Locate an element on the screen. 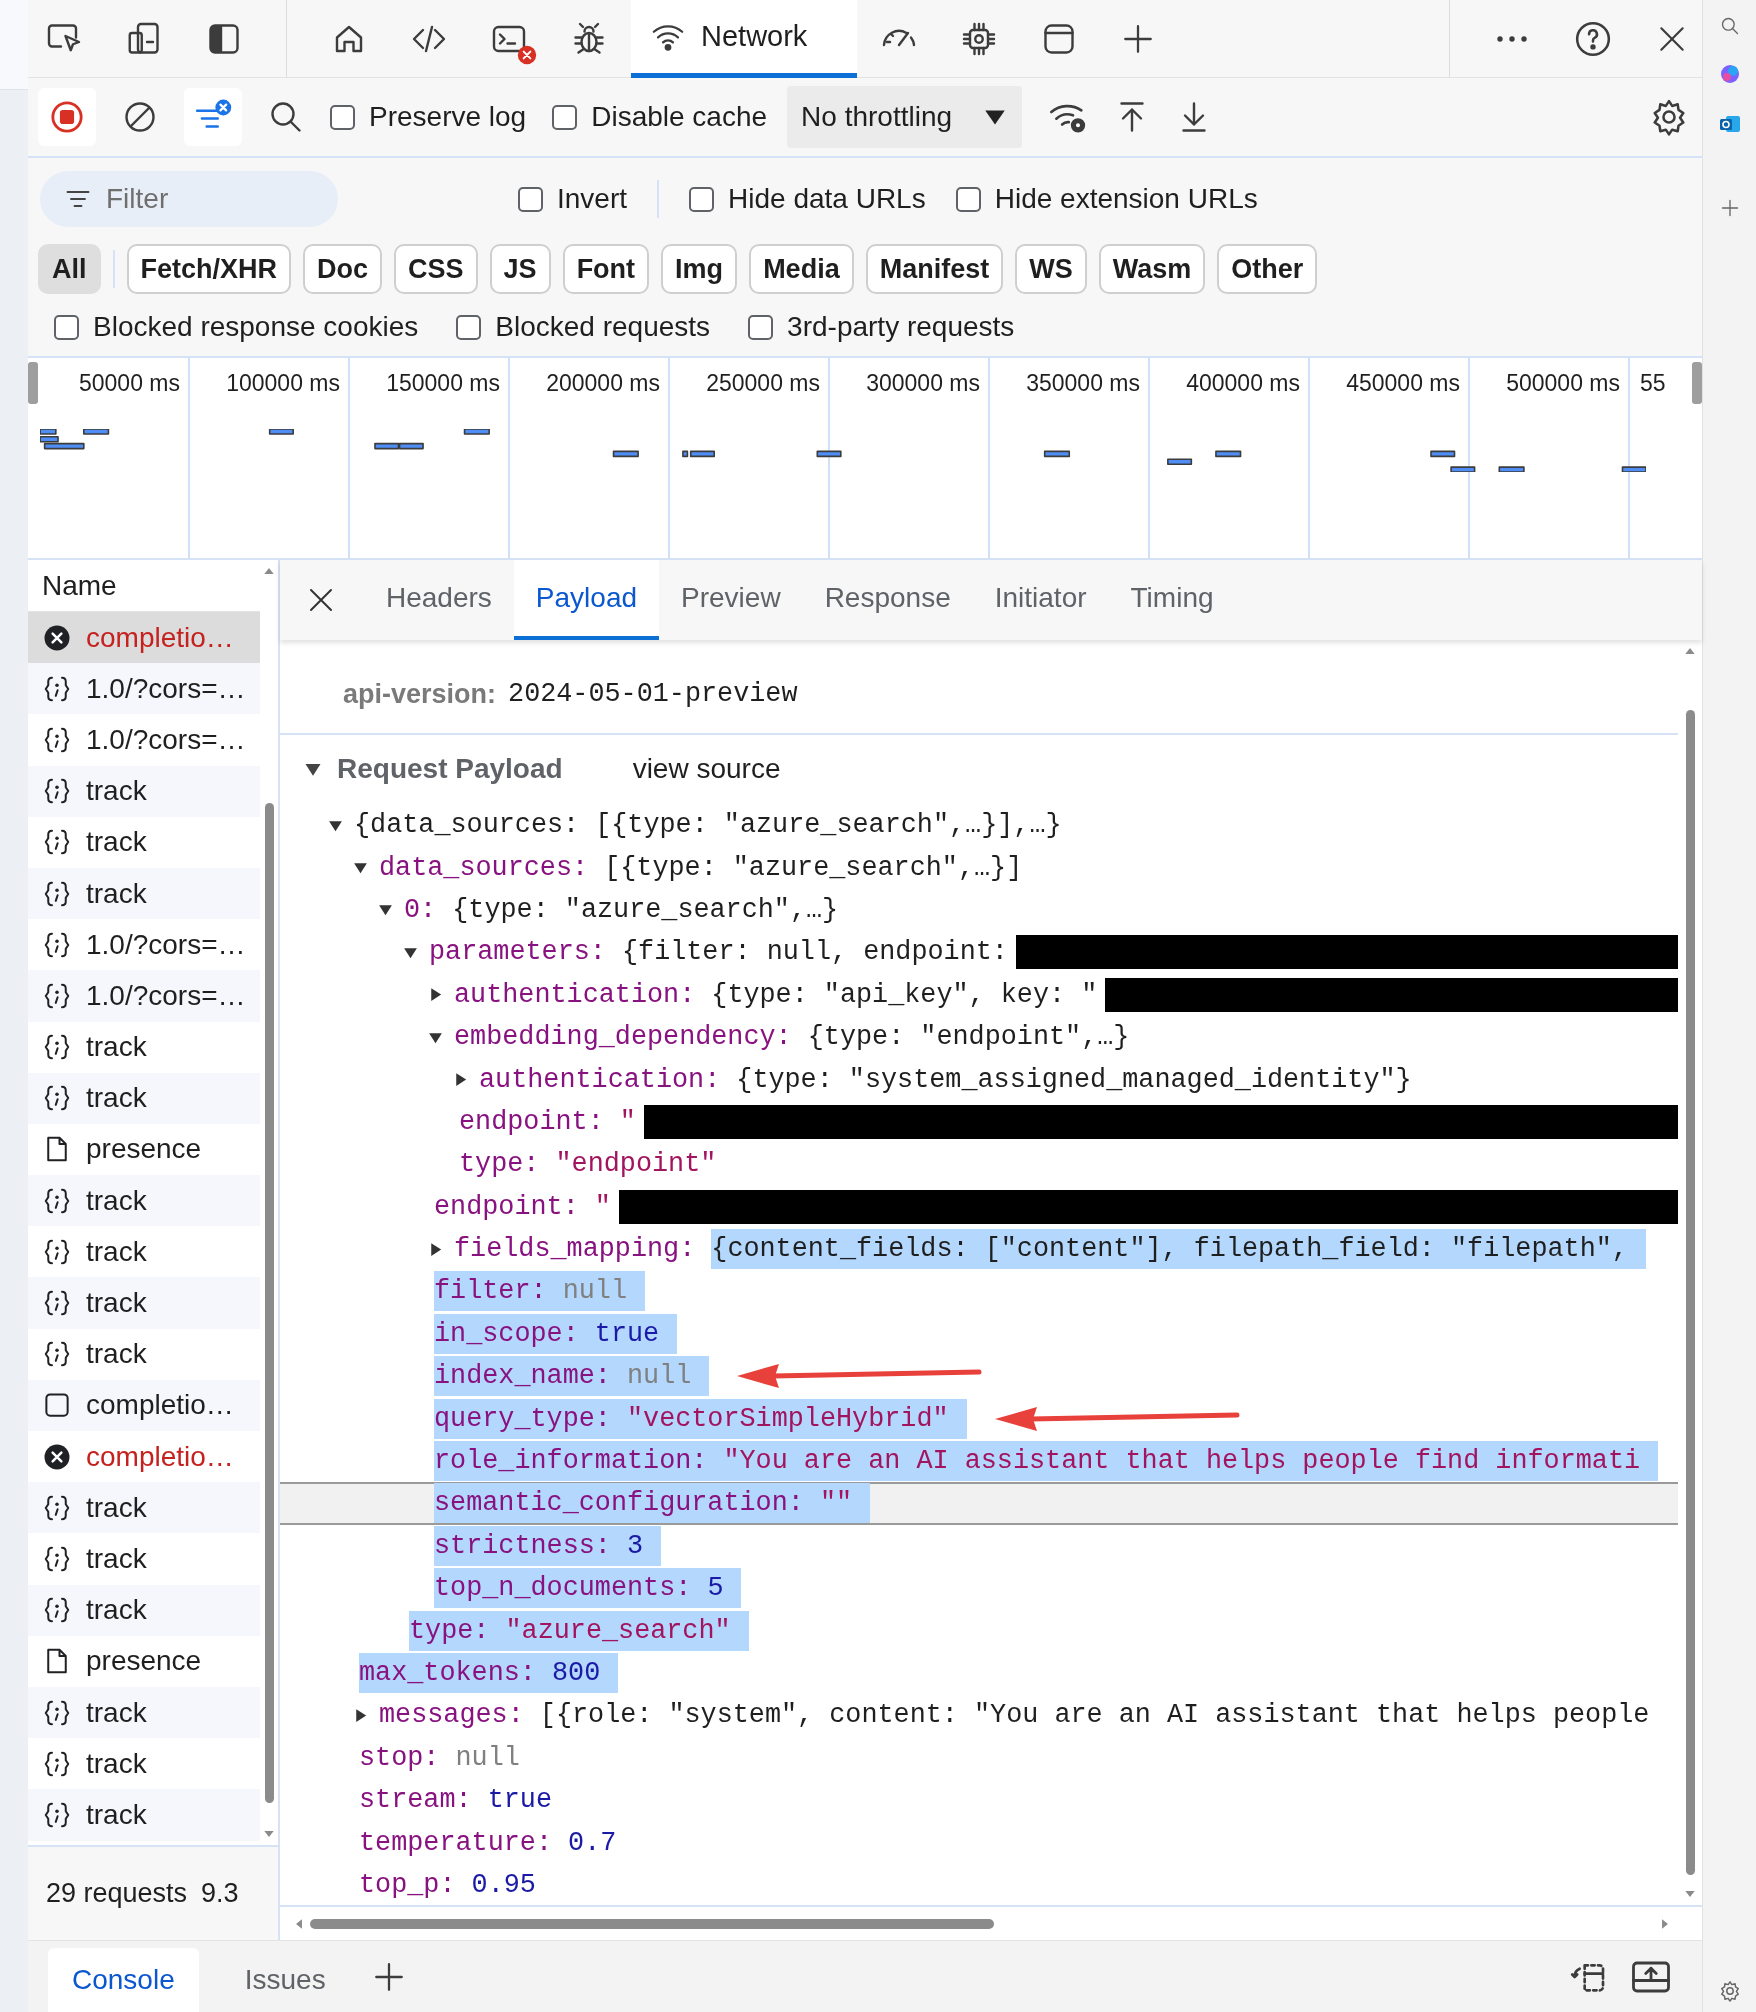 Image resolution: width=1756 pixels, height=2012 pixels. type-filter-chip: CSS is located at coordinates (436, 269).